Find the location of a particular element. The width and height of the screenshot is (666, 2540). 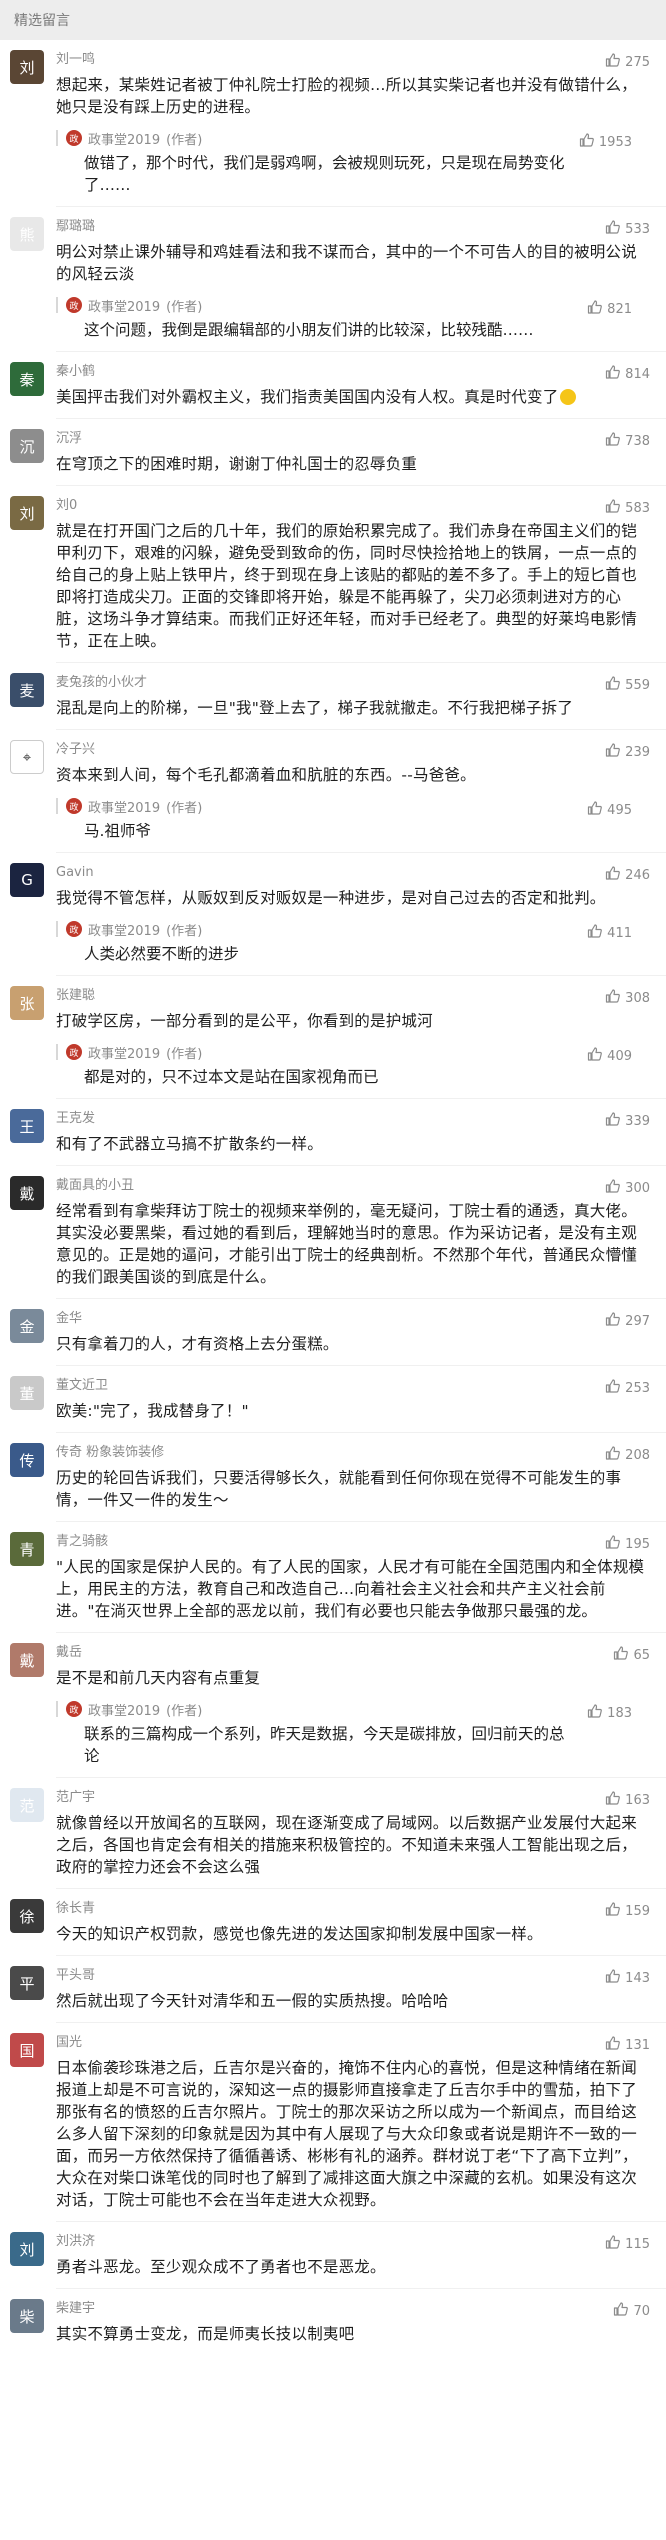

reply-like-count: 183 is located at coordinates (619, 1713).